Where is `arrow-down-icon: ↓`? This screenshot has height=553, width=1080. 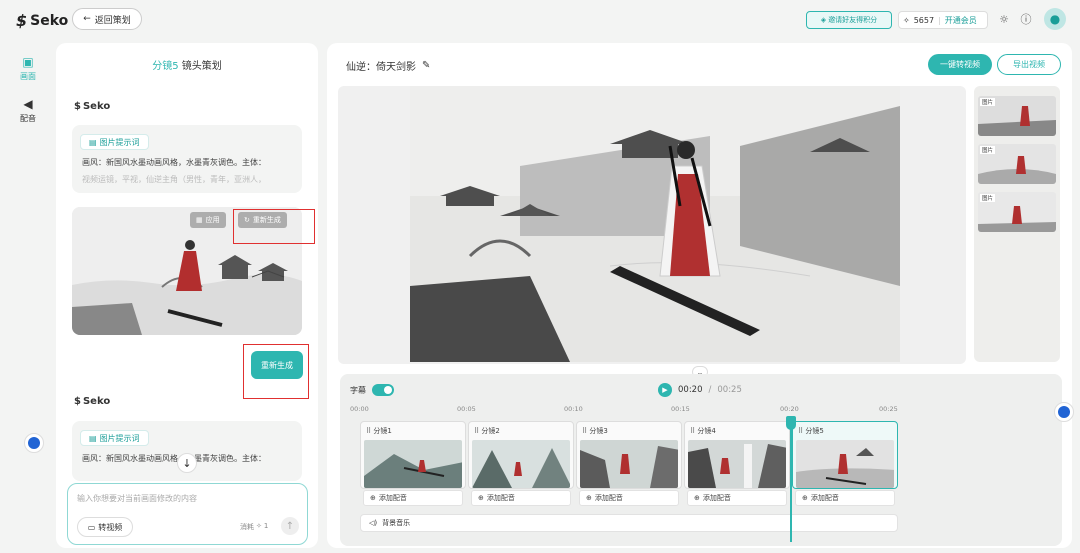 arrow-down-icon: ↓ is located at coordinates (187, 463).